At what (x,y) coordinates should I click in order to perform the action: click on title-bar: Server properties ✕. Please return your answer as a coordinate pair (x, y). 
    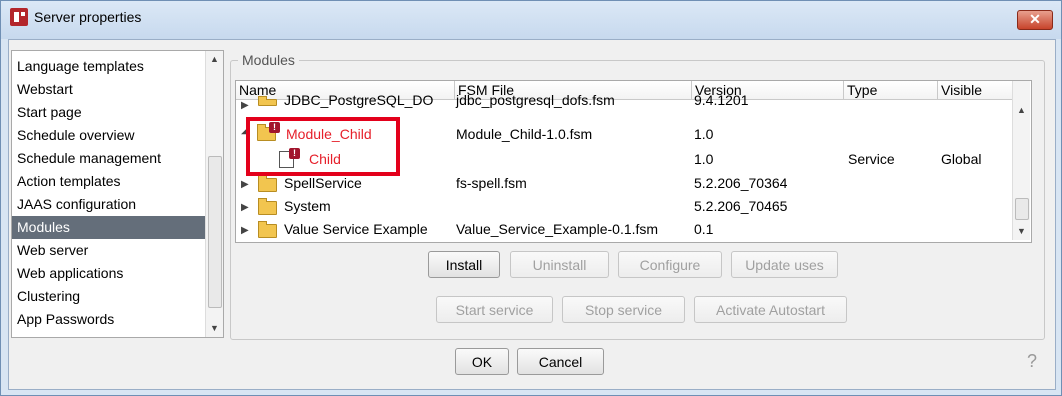
    Looking at the image, I should click on (531, 20).